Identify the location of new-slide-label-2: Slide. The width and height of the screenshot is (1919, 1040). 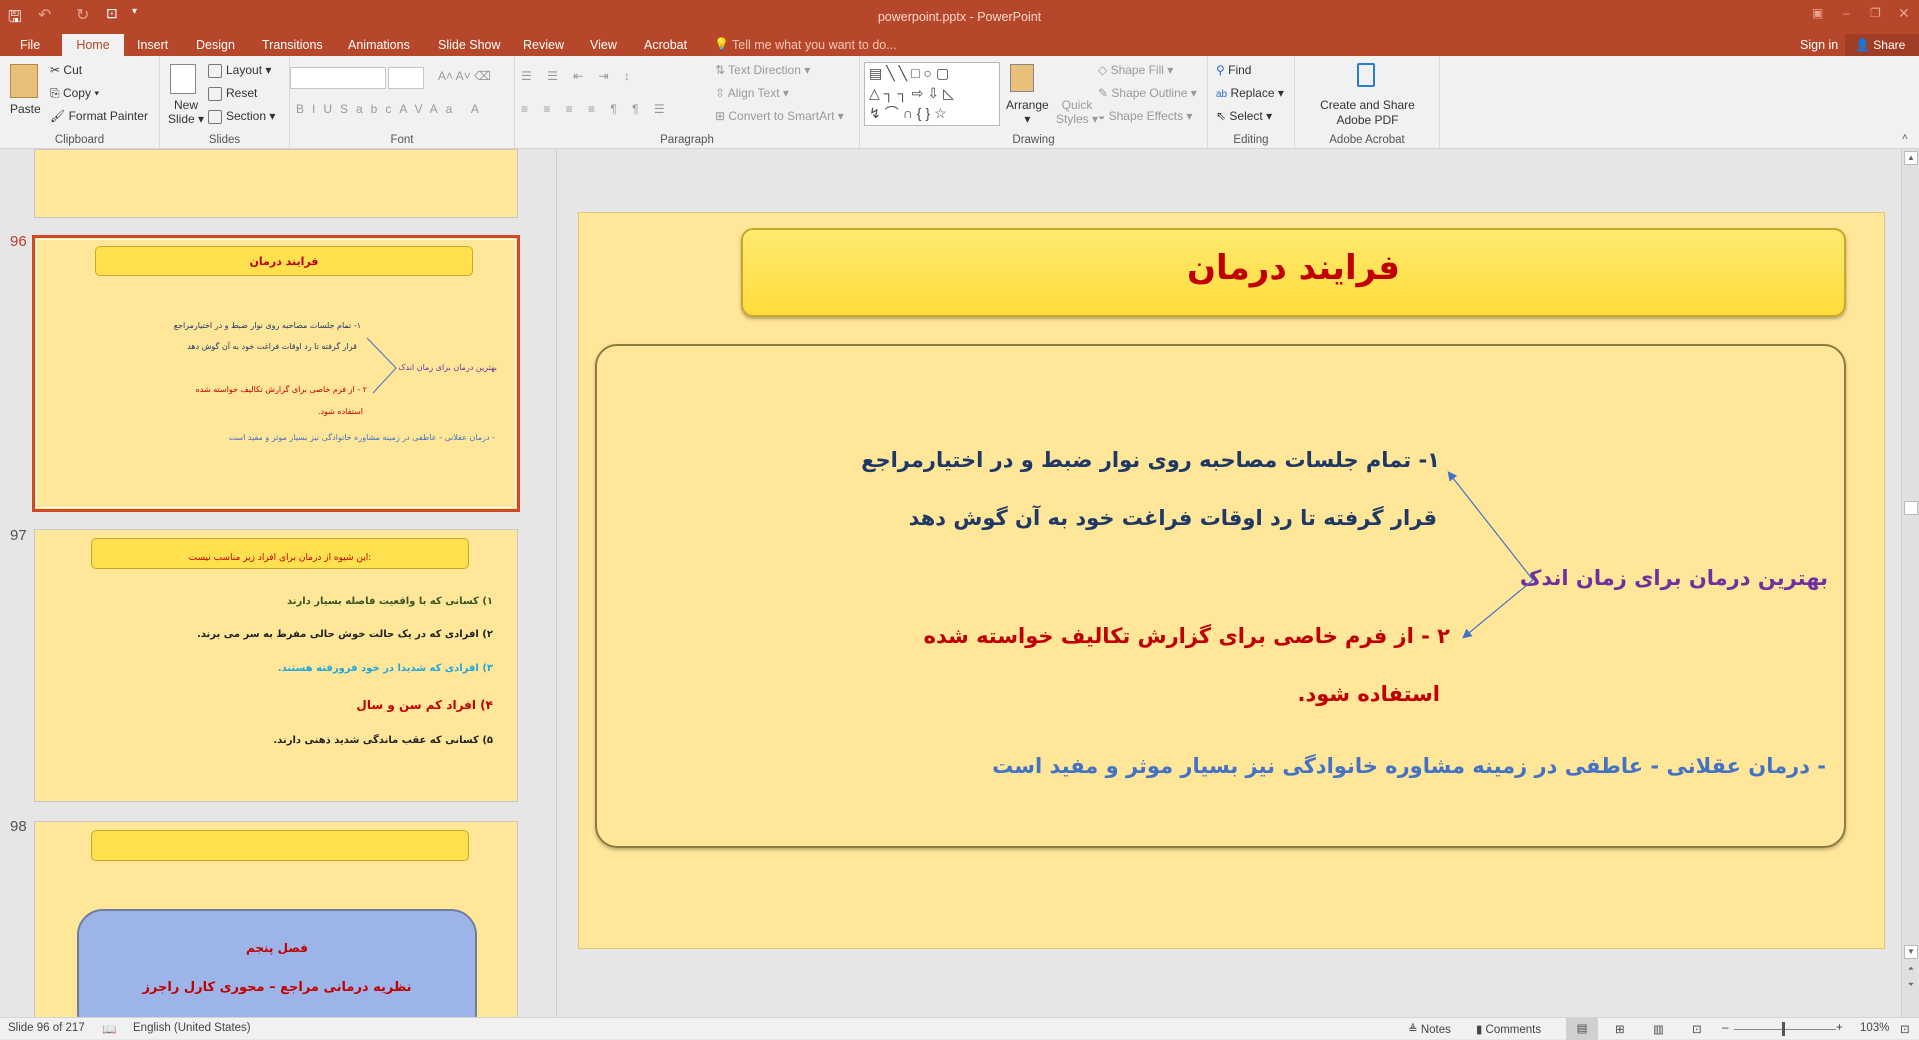
(181, 119).